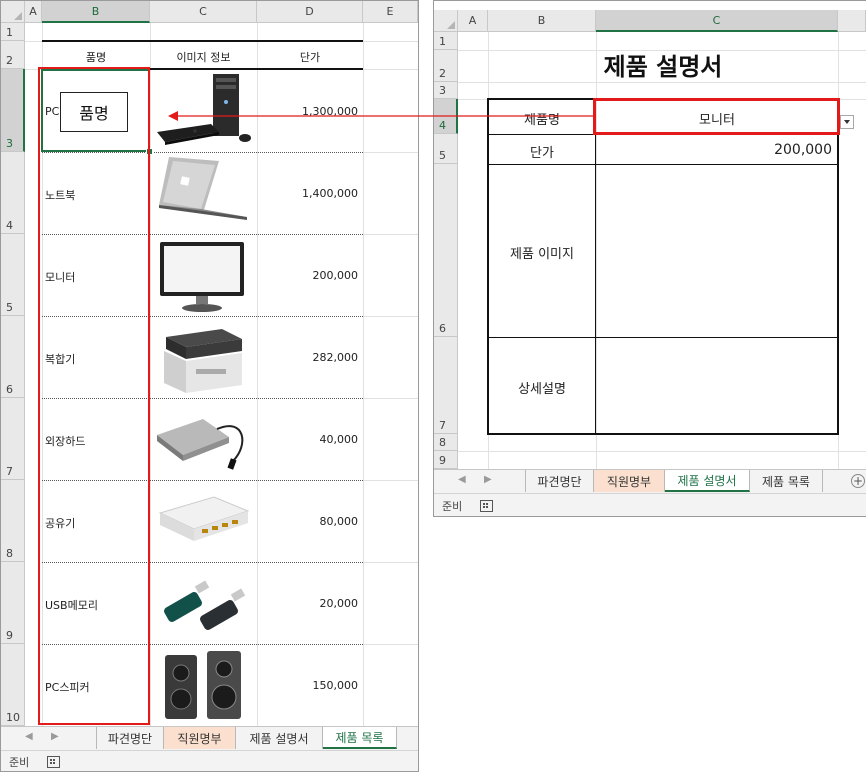  I want to click on item-price-cell: 40,000, so click(308, 439).